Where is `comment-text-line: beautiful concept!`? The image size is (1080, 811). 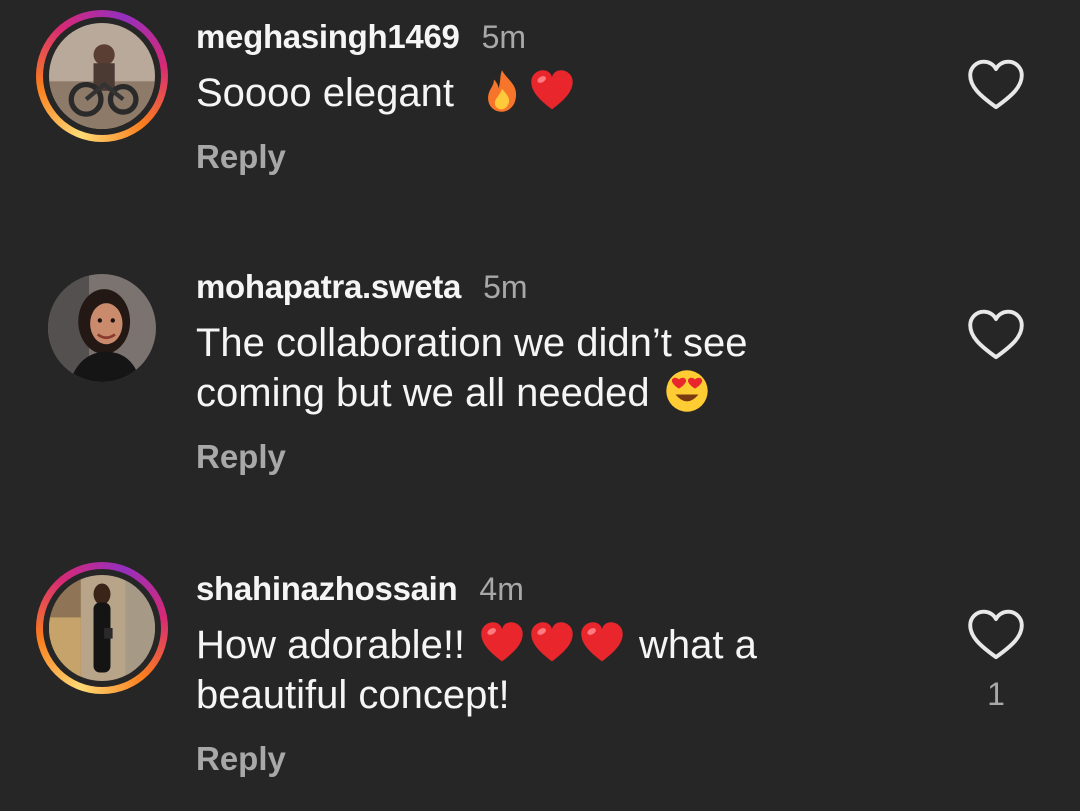
comment-text-line: beautiful concept! is located at coordinates (353, 695).